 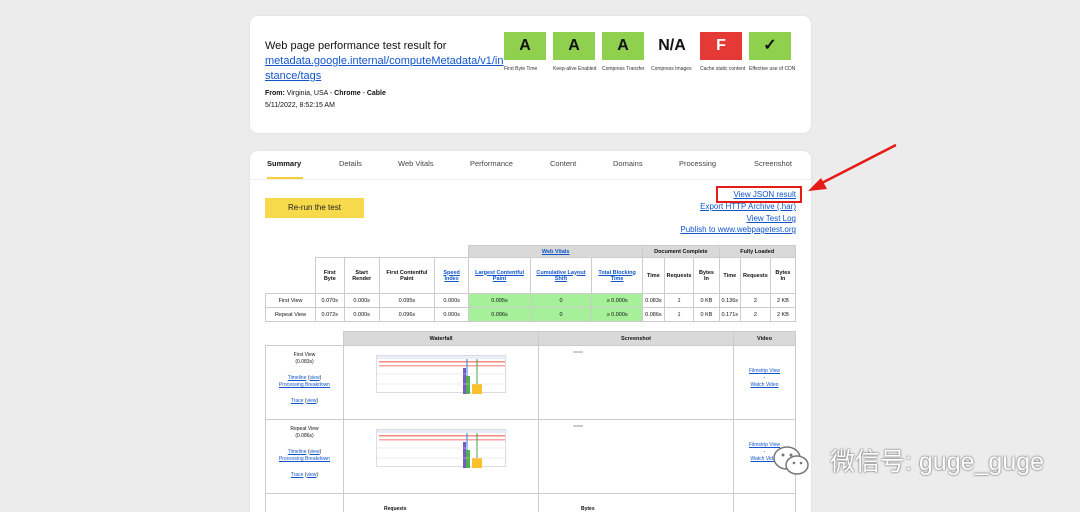 I want to click on video-header: Video, so click(x=764, y=338).